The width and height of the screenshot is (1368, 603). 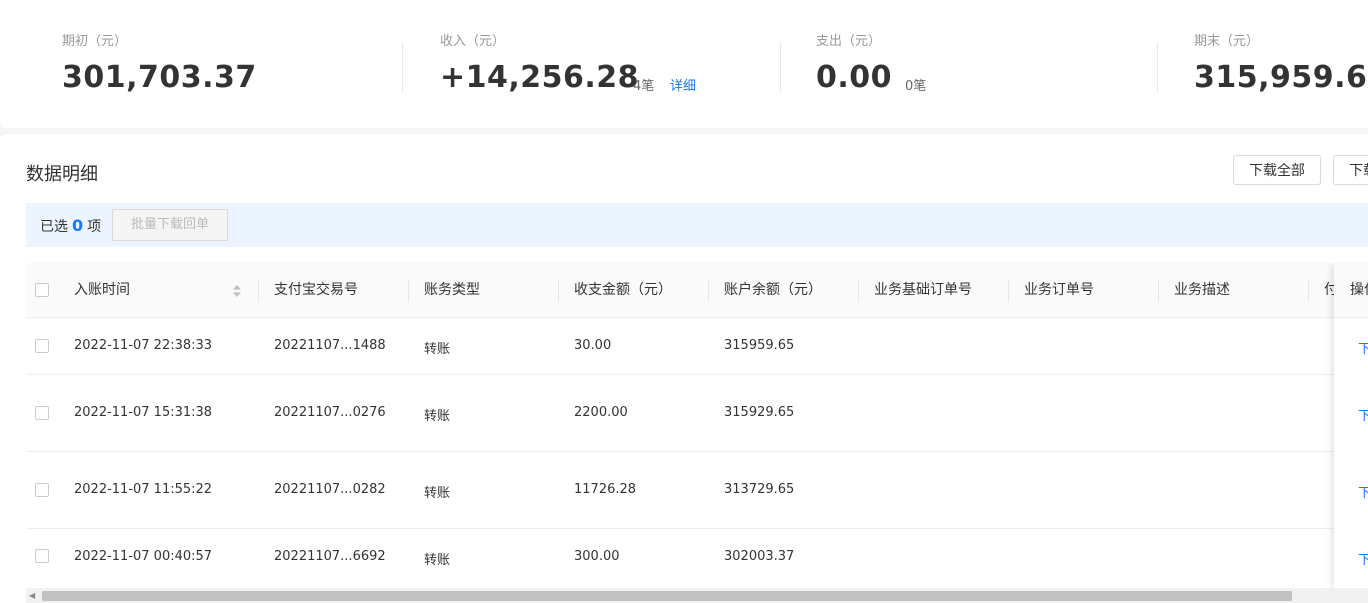 What do you see at coordinates (95, 41) in the screenshot?
I see `opening-label: 期初（元）` at bounding box center [95, 41].